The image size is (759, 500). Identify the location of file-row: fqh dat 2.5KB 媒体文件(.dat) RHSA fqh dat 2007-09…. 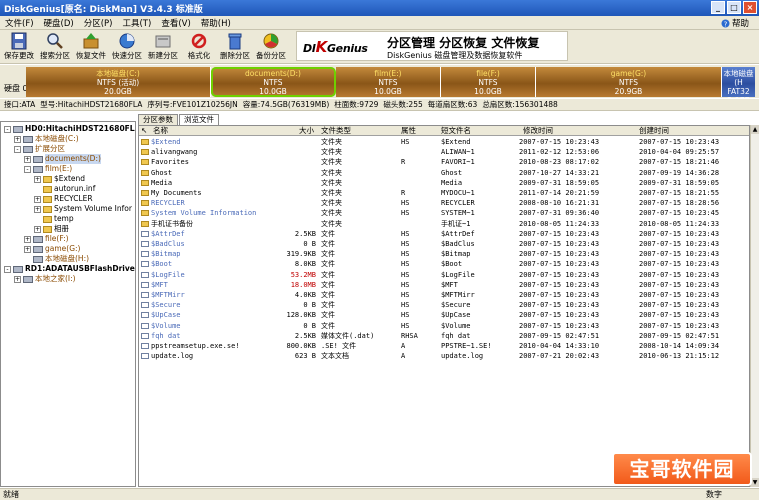
(439, 336).